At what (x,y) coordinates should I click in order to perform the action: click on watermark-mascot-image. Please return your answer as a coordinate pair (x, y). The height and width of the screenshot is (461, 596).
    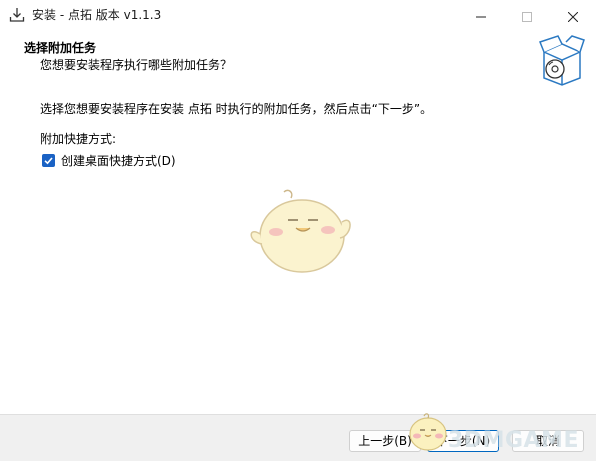
    Looking at the image, I should click on (428, 431).